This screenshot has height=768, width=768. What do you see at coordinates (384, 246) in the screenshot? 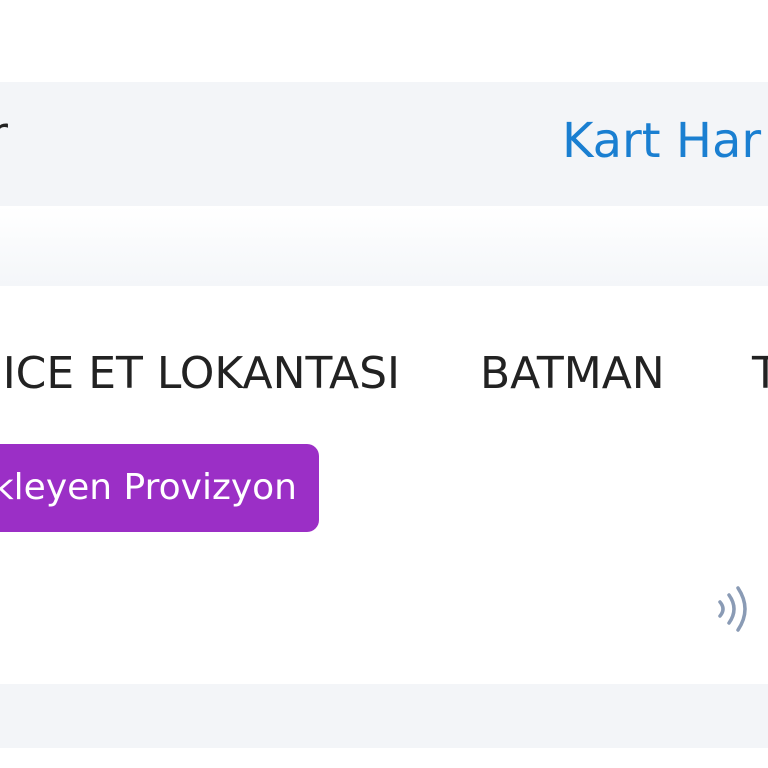
I see `section-divider` at bounding box center [384, 246].